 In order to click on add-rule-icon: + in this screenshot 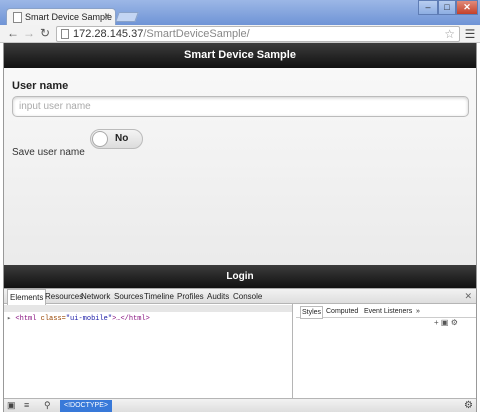, I will do `click(436, 322)`.